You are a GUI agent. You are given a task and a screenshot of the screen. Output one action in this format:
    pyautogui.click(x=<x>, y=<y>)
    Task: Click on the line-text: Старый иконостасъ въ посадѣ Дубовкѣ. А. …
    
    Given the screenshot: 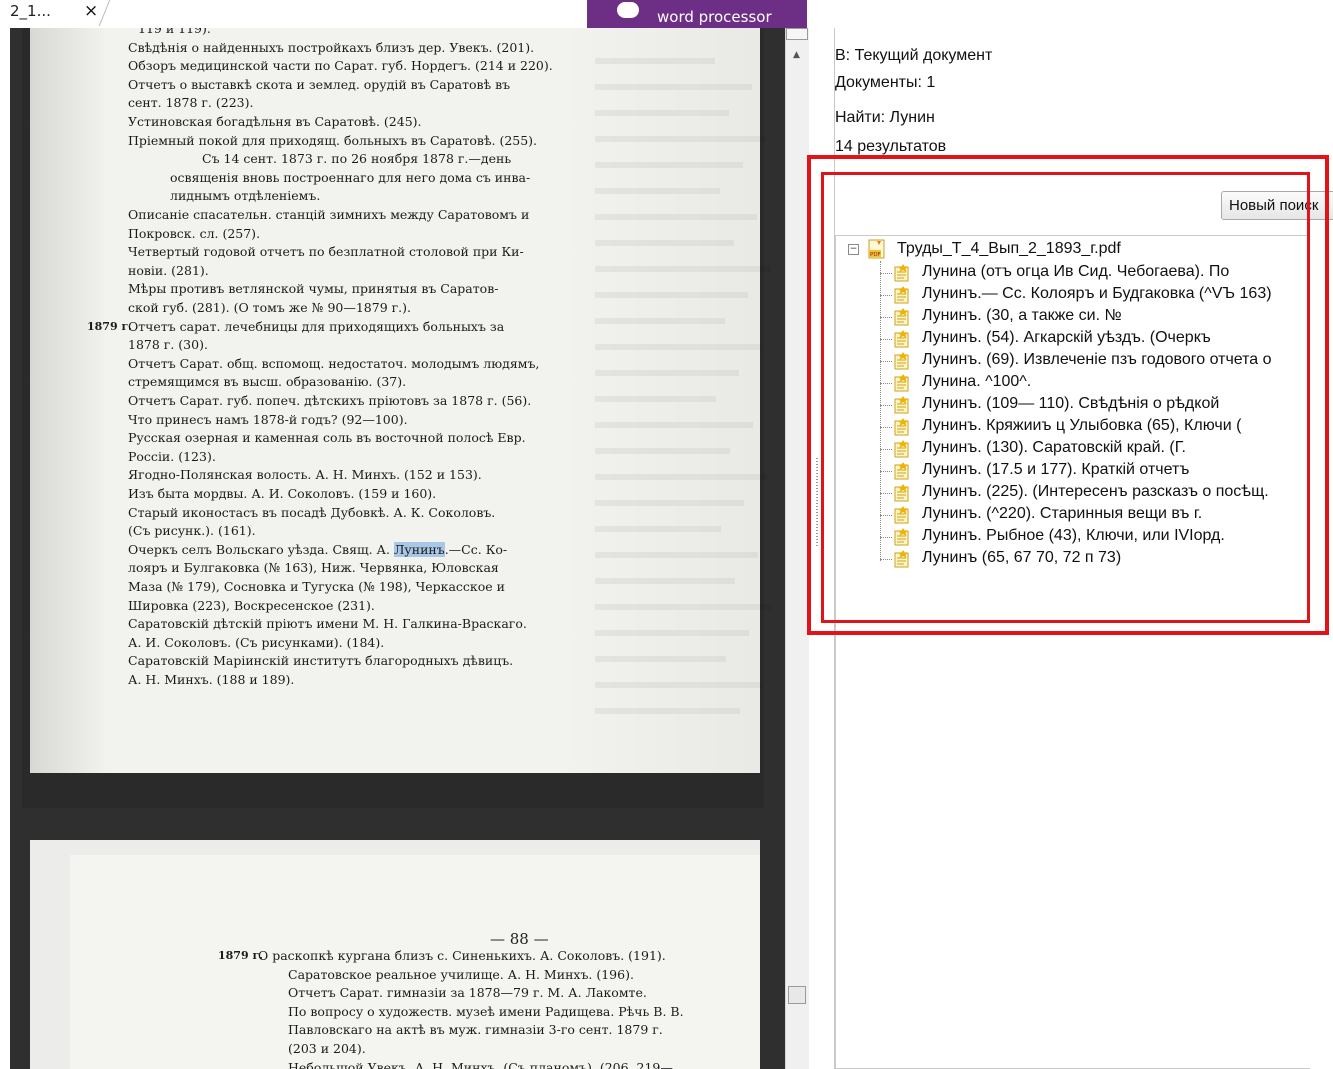 What is the action you would take?
    pyautogui.click(x=312, y=512)
    